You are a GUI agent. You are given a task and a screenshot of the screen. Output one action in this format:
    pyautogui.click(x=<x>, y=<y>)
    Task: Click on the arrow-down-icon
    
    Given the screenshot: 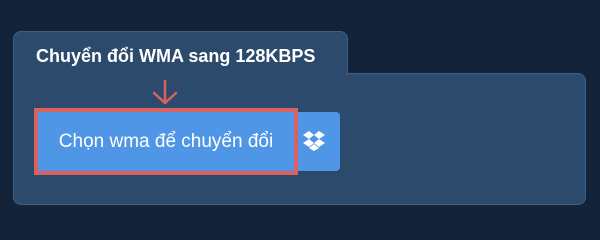 What is the action you would take?
    pyautogui.click(x=165, y=92)
    